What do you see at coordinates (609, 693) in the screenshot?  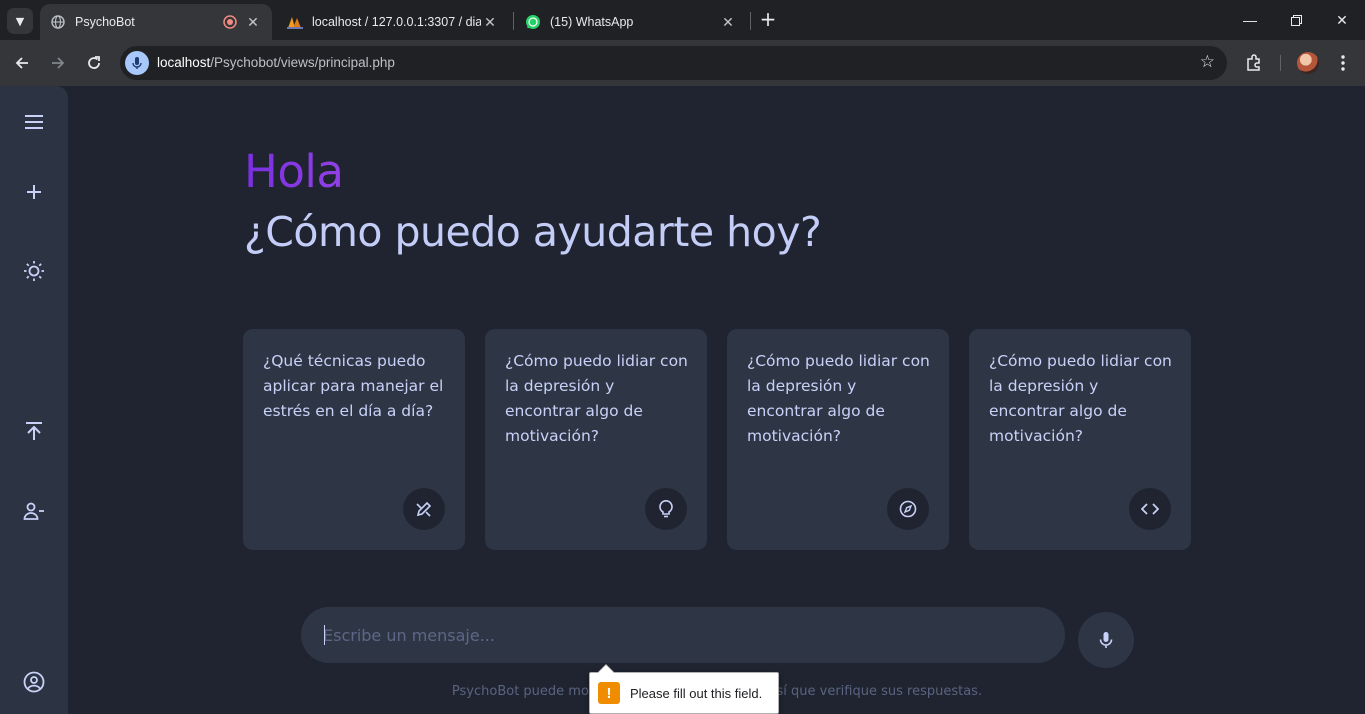 I see `warning-icon: !` at bounding box center [609, 693].